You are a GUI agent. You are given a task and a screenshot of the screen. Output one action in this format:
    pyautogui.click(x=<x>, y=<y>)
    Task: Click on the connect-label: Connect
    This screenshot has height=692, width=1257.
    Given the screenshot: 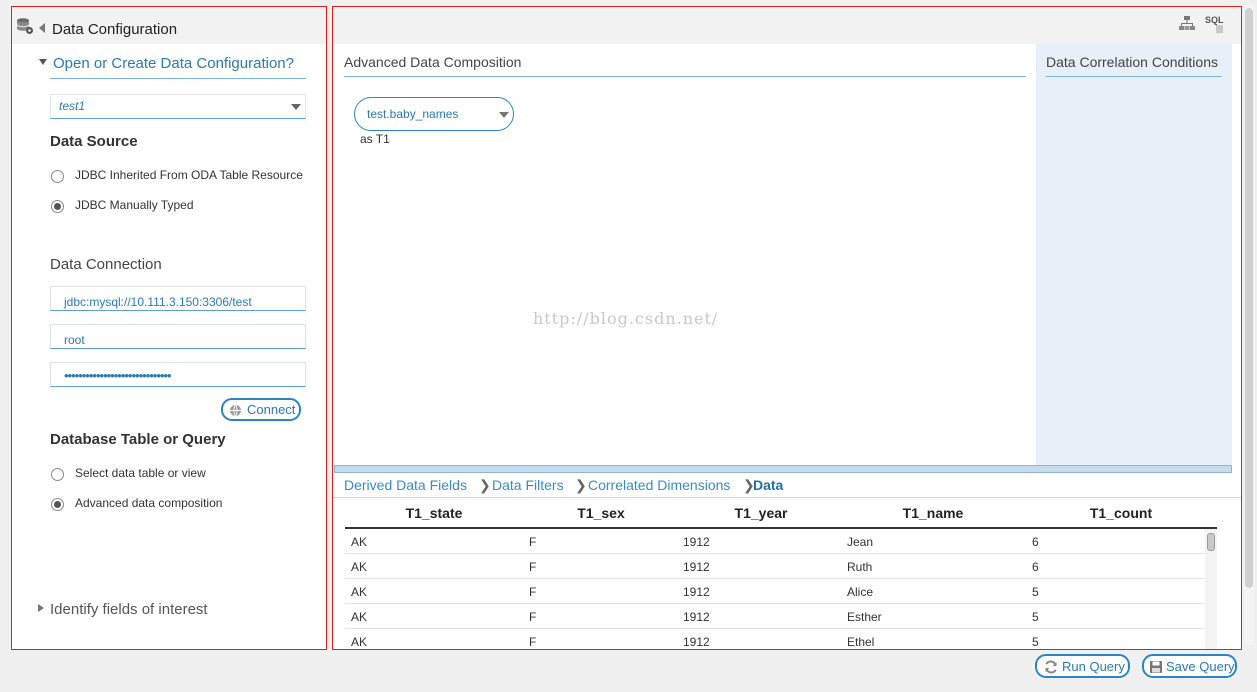 What is the action you would take?
    pyautogui.click(x=271, y=409)
    